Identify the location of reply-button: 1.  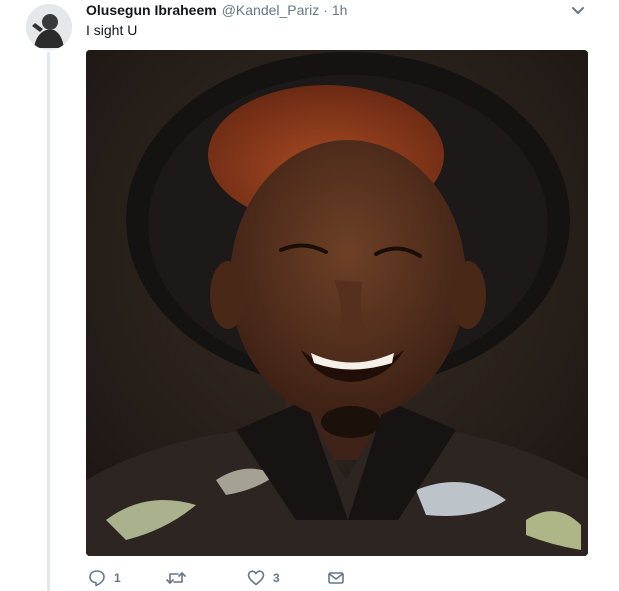
(104, 578).